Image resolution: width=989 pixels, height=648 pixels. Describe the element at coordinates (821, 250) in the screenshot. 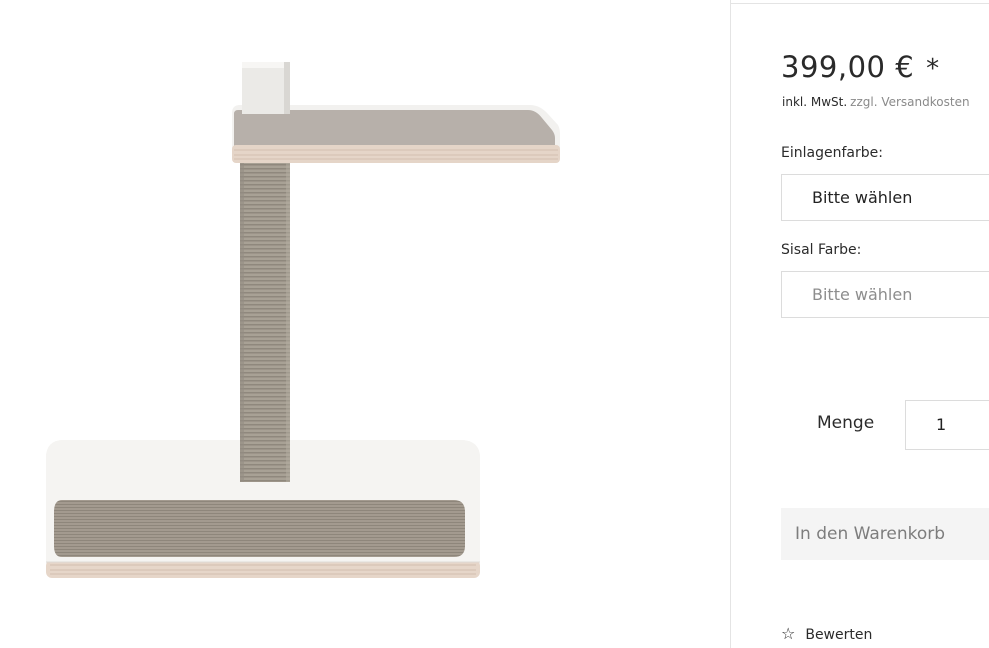

I see `sisal-color-label: Sisal Farbe:` at that location.